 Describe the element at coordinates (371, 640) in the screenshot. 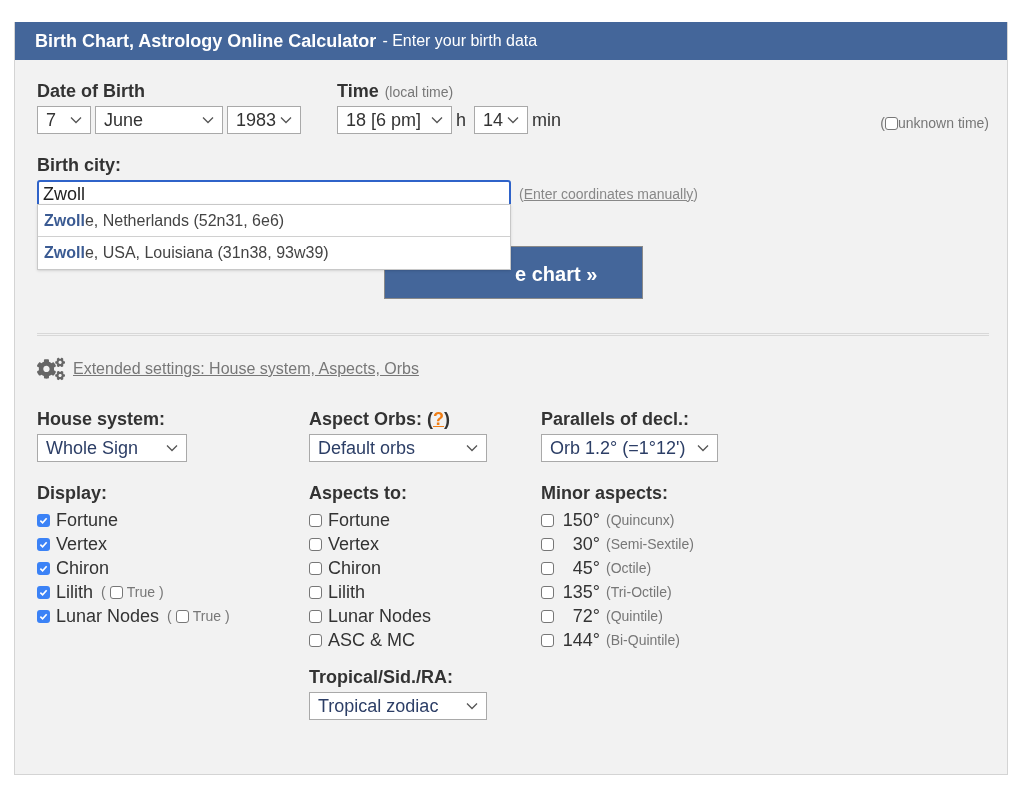

I see `option-label: ASC & MC` at that location.